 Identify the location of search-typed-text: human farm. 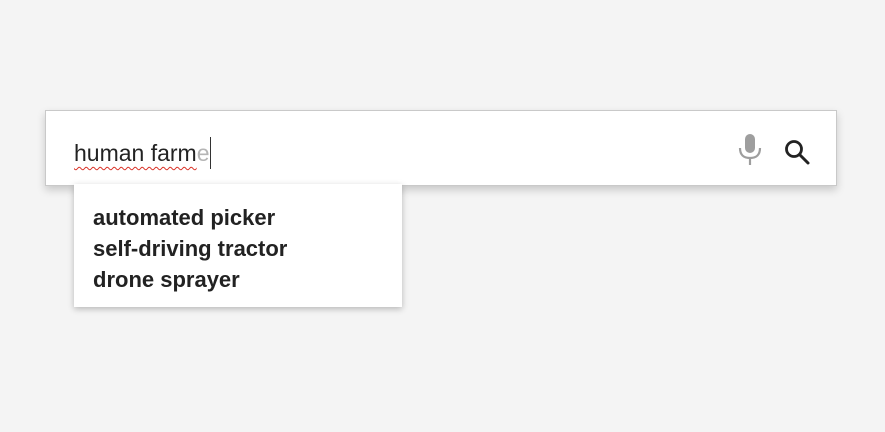
(135, 153).